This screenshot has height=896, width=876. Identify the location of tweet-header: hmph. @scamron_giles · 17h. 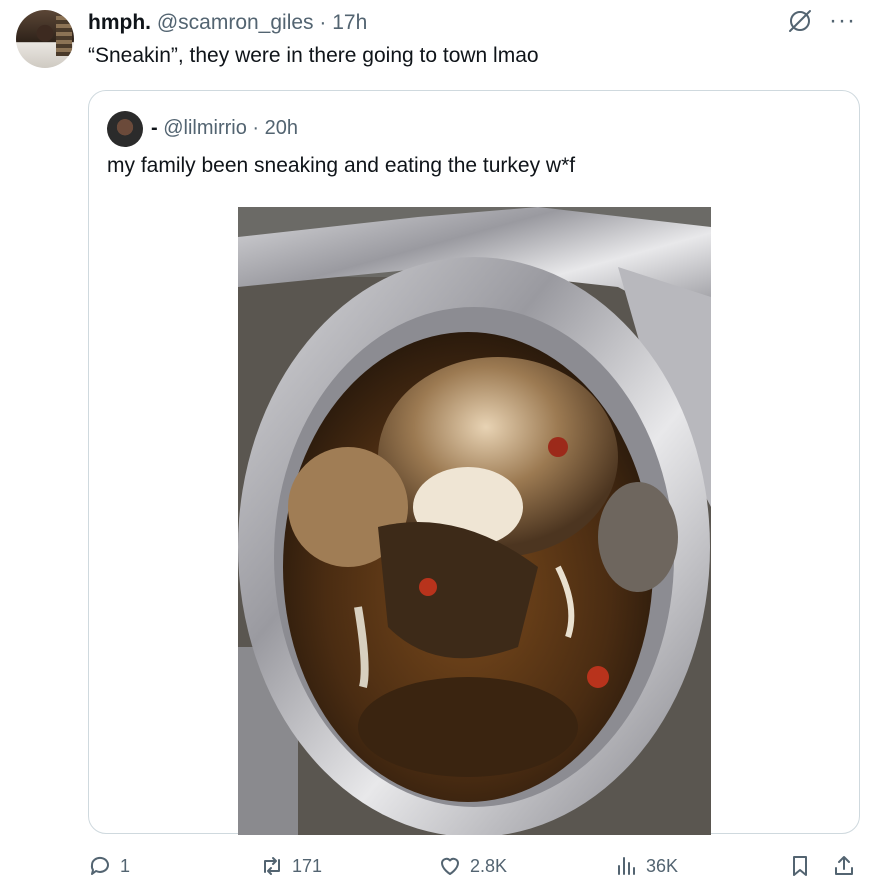
(227, 23).